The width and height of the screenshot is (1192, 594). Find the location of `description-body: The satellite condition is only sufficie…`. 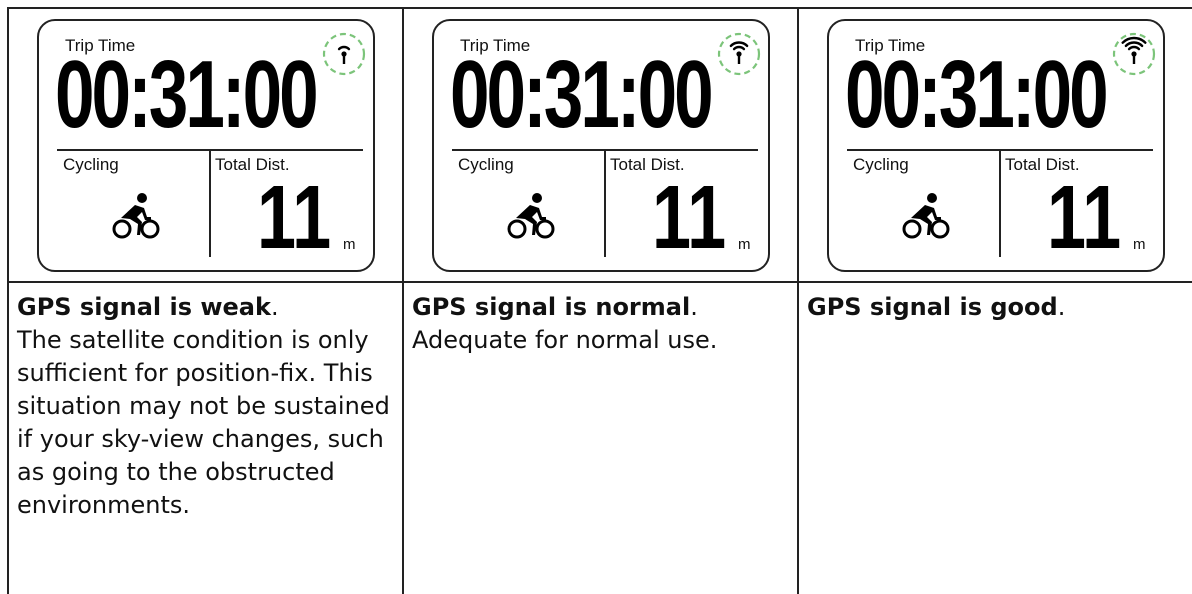

description-body: The satellite condition is only sufficie… is located at coordinates (203, 422).